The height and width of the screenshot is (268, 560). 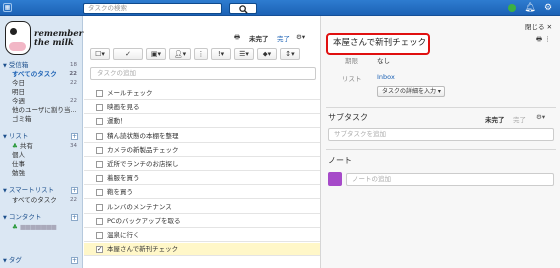 What do you see at coordinates (512, 8) in the screenshot?
I see `check-circle-icon` at bounding box center [512, 8].